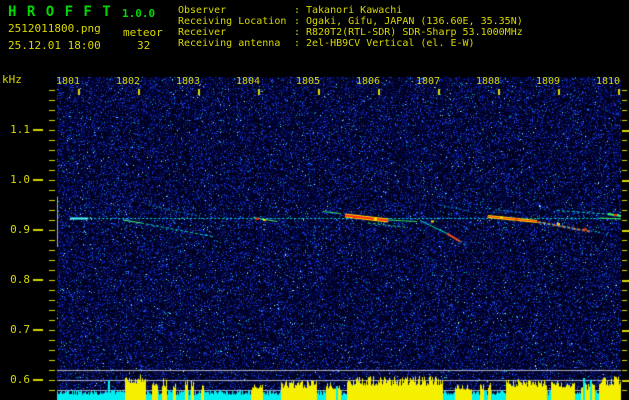 The width and height of the screenshot is (629, 400). I want to click on freq-tick-label: 0.7, so click(20, 329).